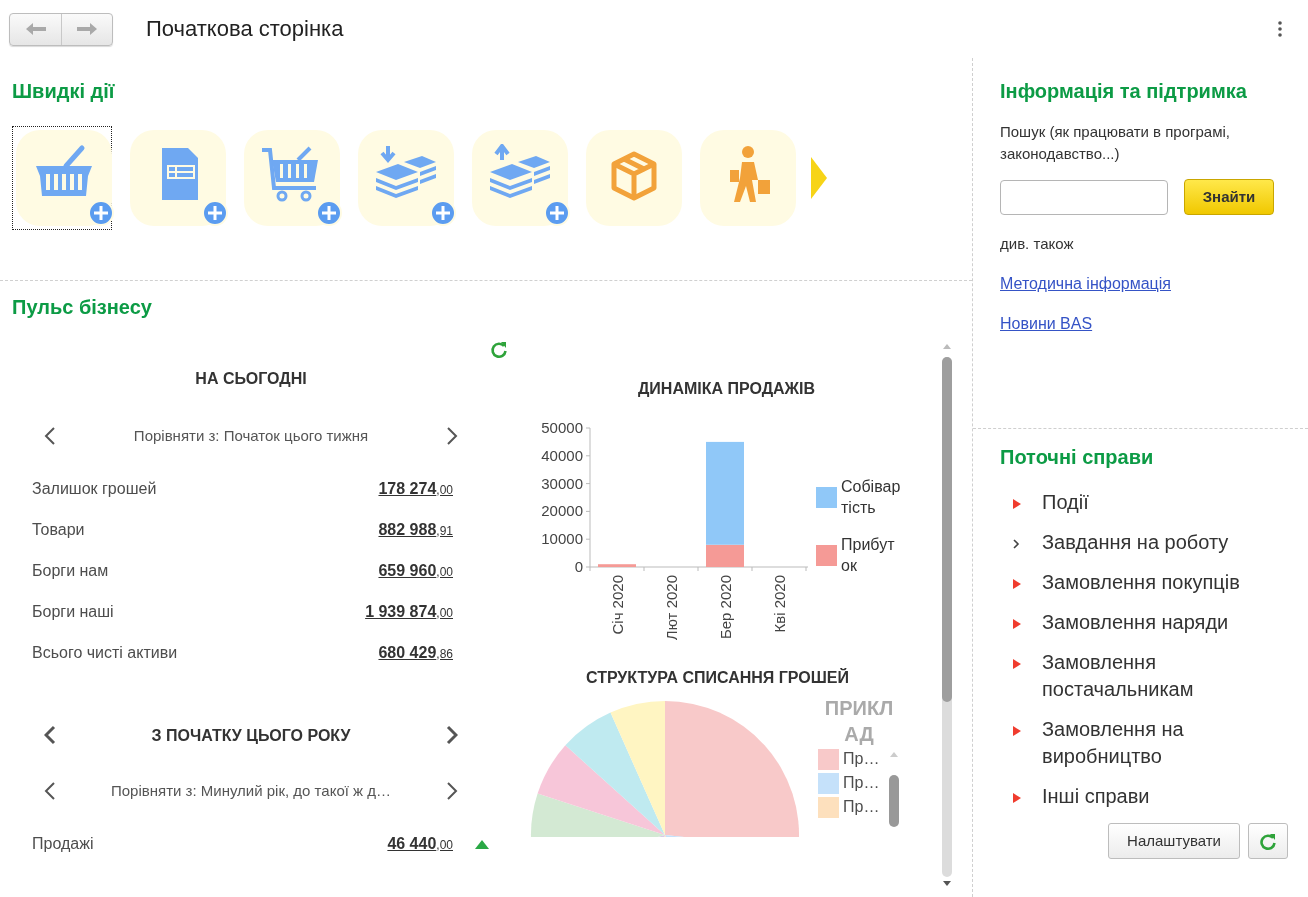 This screenshot has width=1308, height=897. I want to click on metric-value-link: 178 274,00, so click(415, 488).